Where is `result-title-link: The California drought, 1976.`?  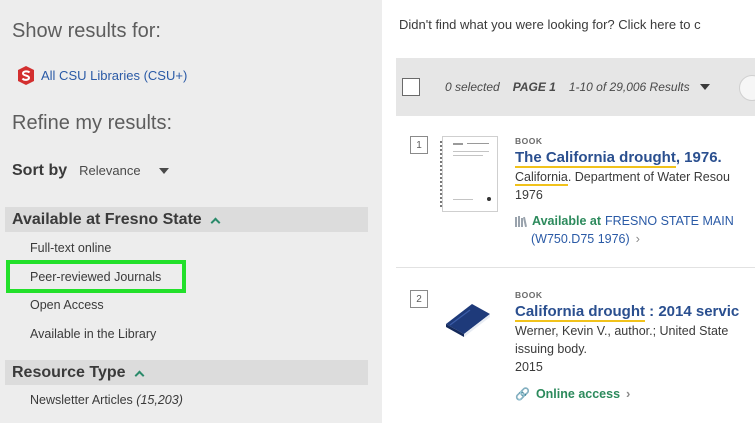 result-title-link: The California drought, 1976. is located at coordinates (624, 158).